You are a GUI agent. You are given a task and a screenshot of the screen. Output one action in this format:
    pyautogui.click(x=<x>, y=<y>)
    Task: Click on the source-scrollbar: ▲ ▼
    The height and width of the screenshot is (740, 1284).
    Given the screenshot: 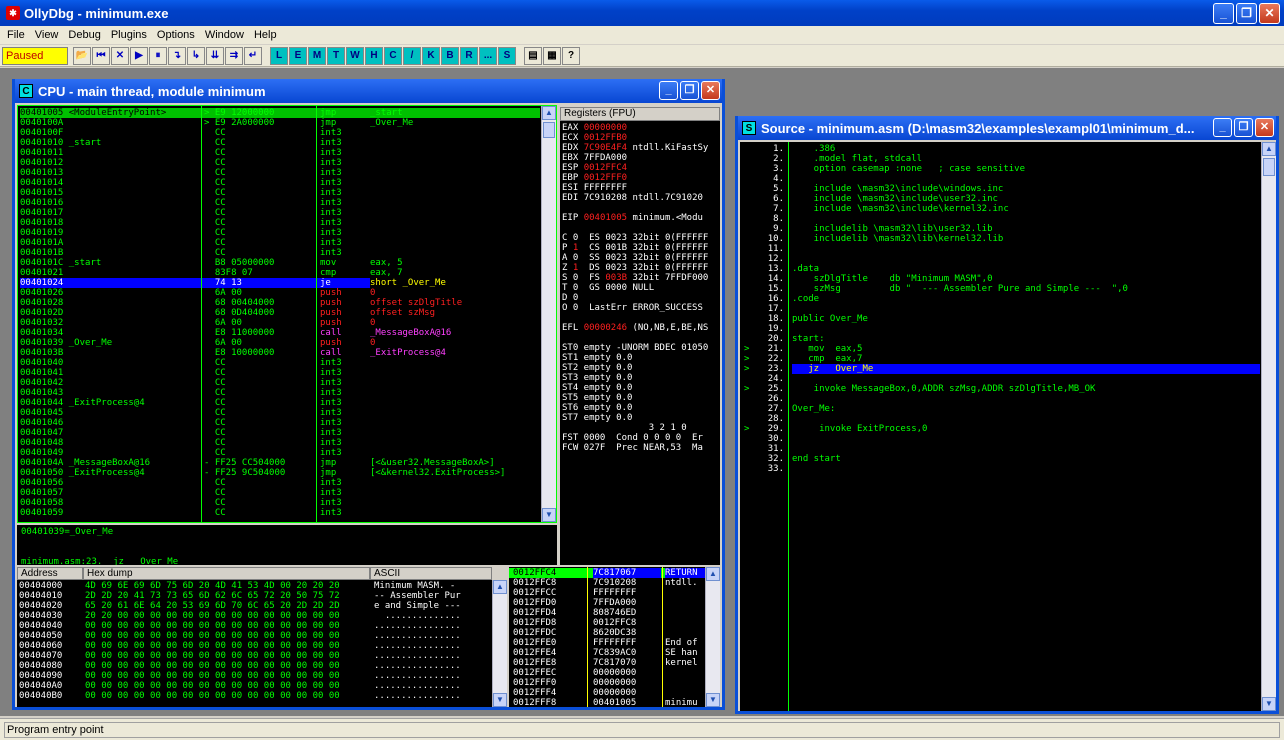 What is the action you would take?
    pyautogui.click(x=1268, y=426)
    